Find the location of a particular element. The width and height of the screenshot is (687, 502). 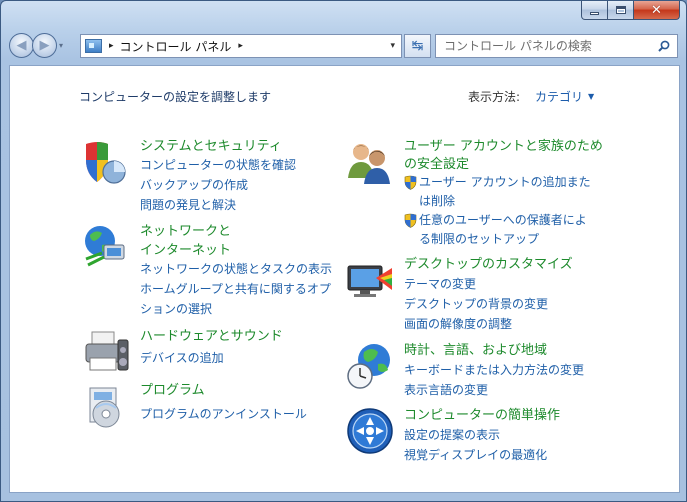

link-network-status: ネットワークの状態とタスクの表示 is located at coordinates (236, 269).